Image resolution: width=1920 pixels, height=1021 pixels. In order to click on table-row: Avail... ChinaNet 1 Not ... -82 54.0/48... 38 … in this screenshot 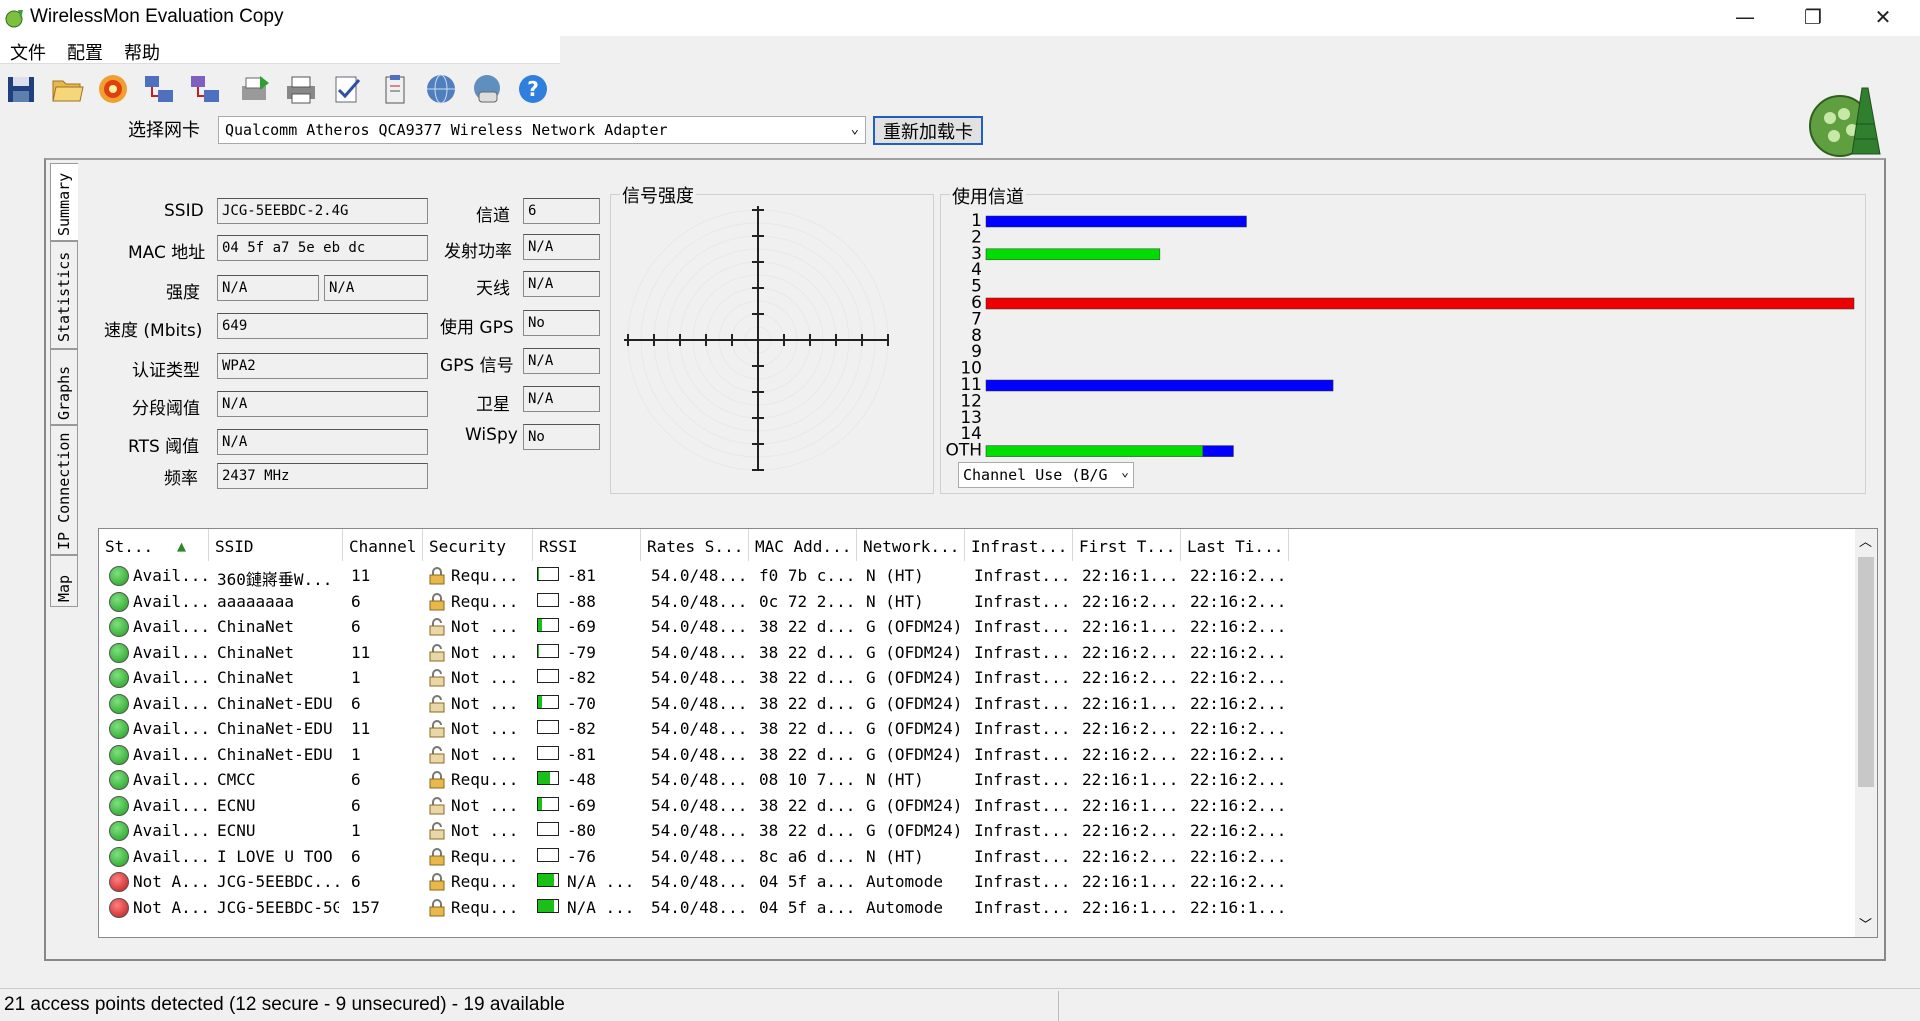, I will do `click(949, 678)`.